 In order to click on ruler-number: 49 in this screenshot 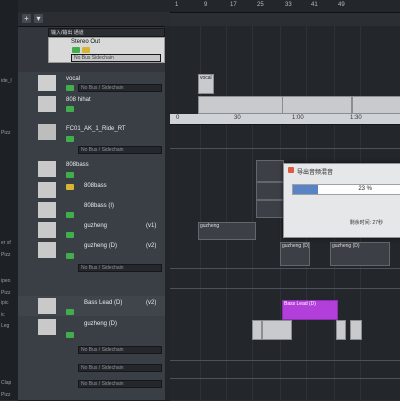, I will do `click(341, 5)`.